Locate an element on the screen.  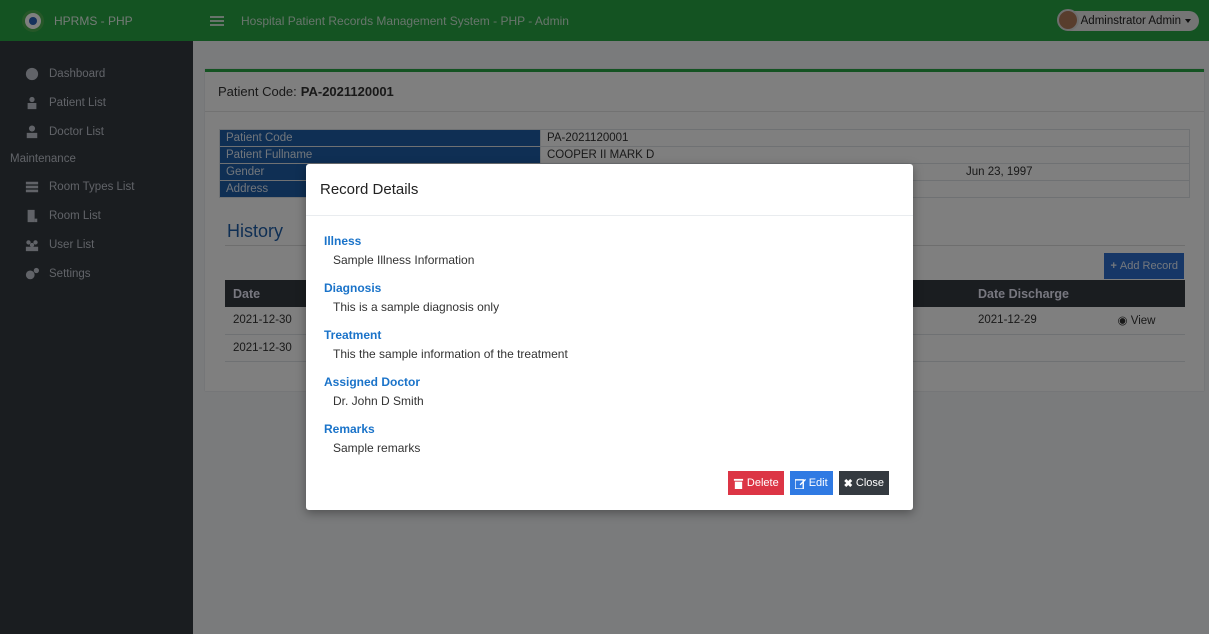
remarks-label: Remarks is located at coordinates (349, 429).